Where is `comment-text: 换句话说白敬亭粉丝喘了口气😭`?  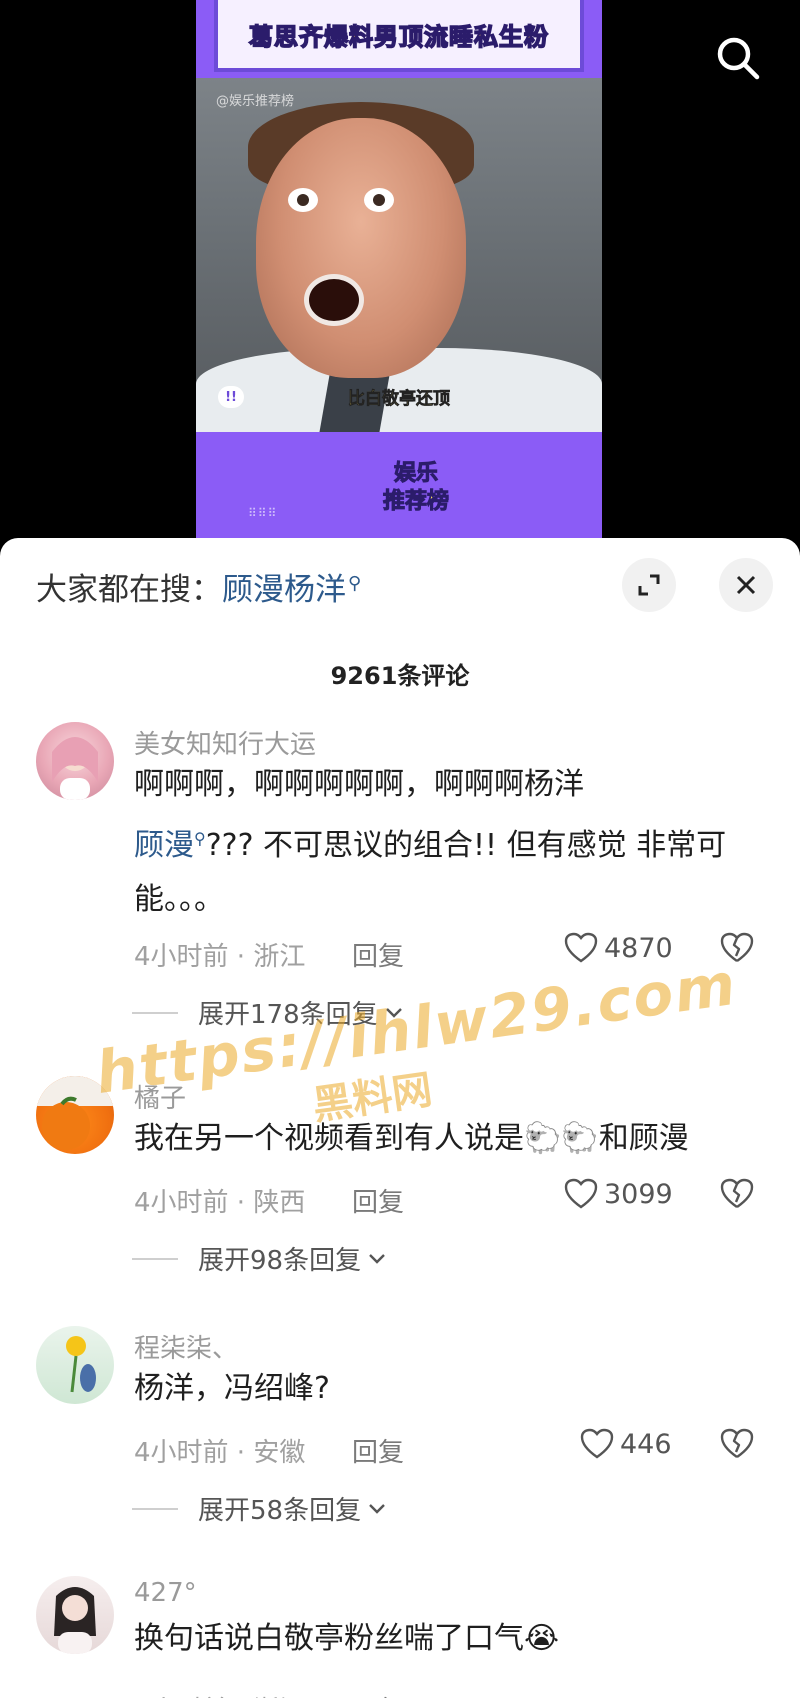
comment-text: 换句话说白敬亭粉丝喘了口气😭 is located at coordinates (347, 1638).